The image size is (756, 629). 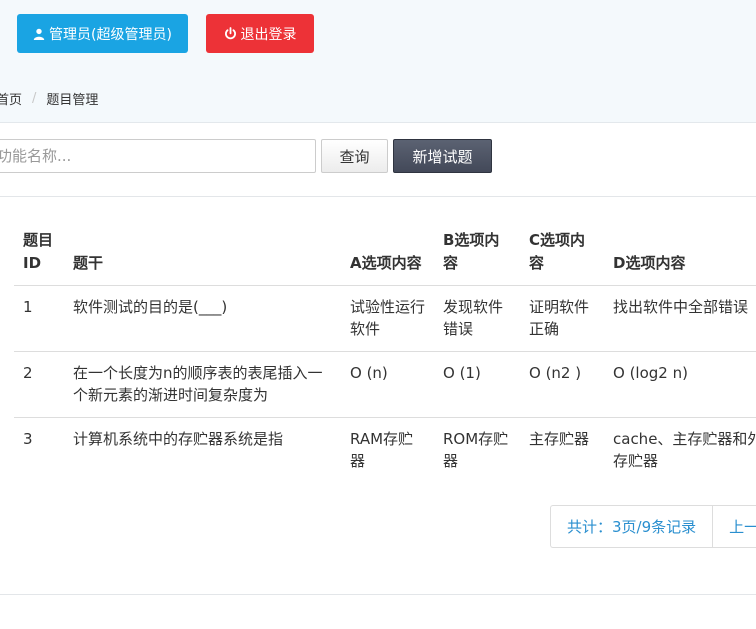 What do you see at coordinates (559, 439) in the screenshot?
I see `cell-option-c: 主存贮器` at bounding box center [559, 439].